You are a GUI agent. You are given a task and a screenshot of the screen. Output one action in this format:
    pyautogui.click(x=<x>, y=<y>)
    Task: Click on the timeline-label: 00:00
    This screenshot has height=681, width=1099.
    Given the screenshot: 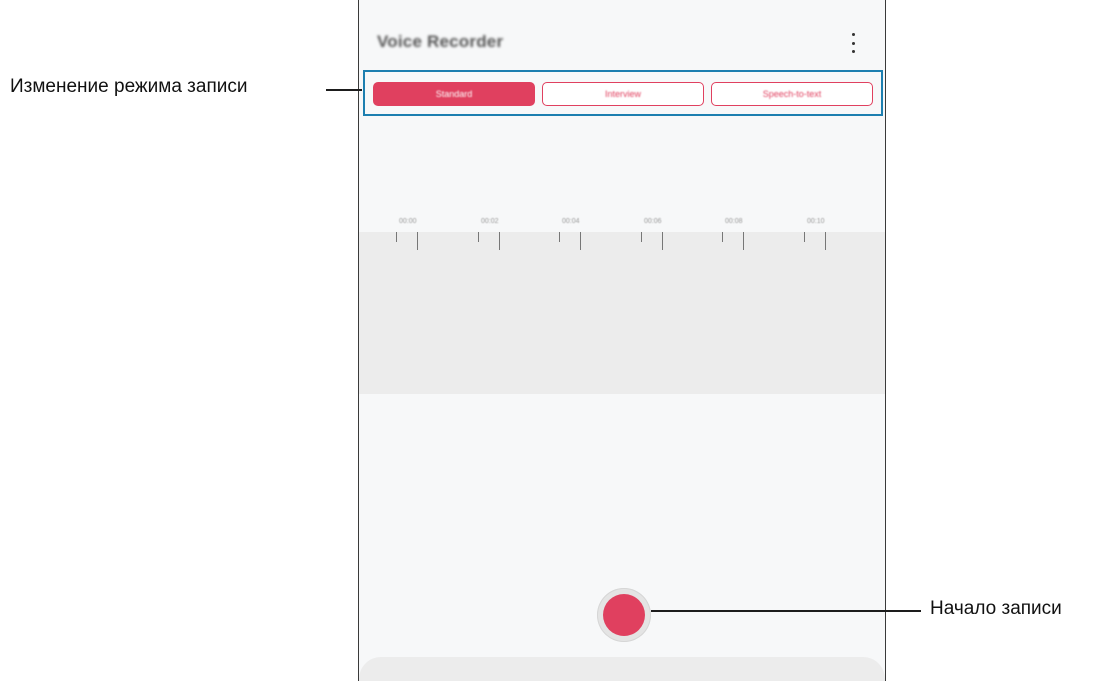 What is the action you would take?
    pyautogui.click(x=408, y=221)
    